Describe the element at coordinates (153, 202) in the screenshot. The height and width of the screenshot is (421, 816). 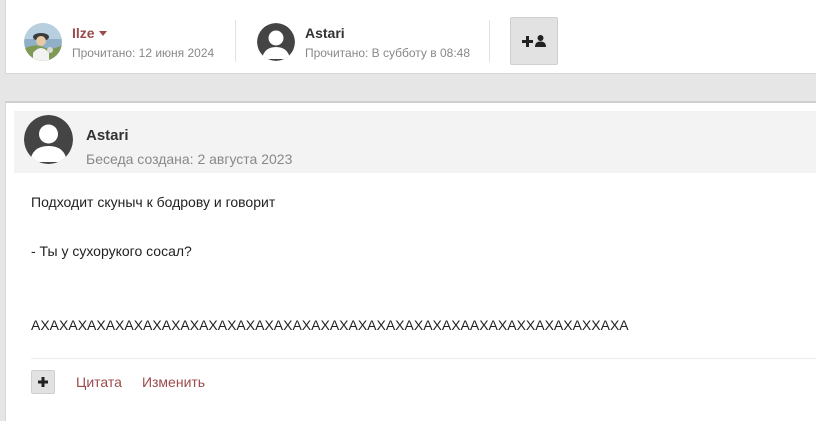
I see `message-line: Подходит скуныч к бодрову и говорит` at that location.